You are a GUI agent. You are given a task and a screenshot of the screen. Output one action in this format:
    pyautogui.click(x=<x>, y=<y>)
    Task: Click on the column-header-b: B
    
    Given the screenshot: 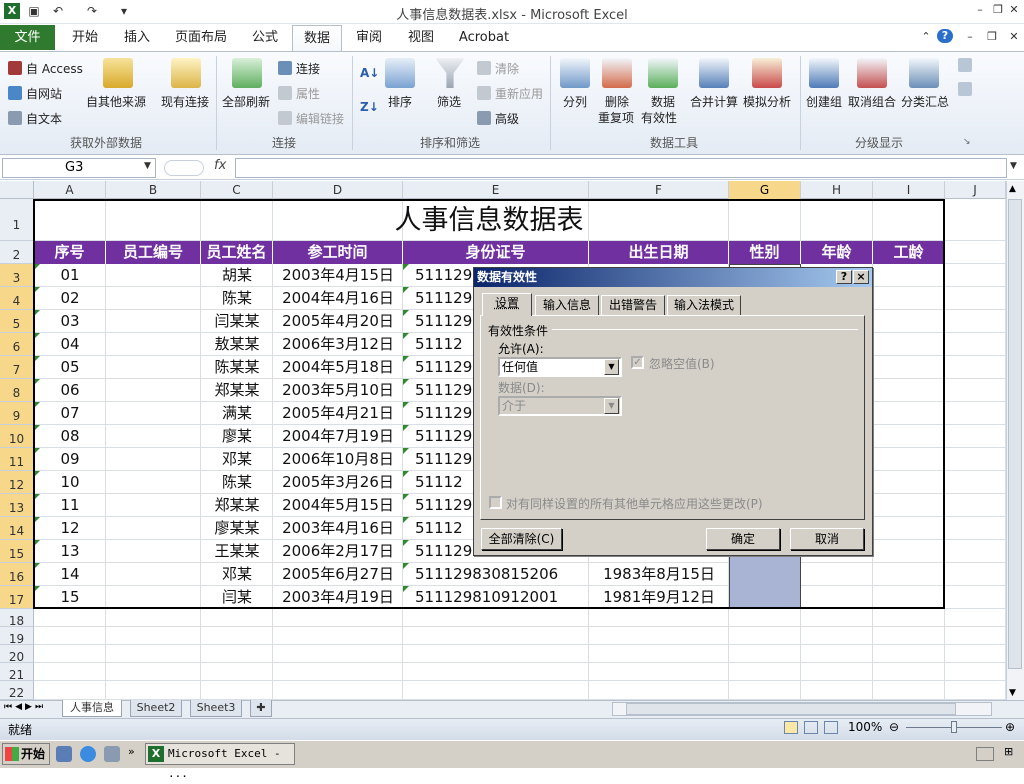 What is the action you would take?
    pyautogui.click(x=153, y=190)
    